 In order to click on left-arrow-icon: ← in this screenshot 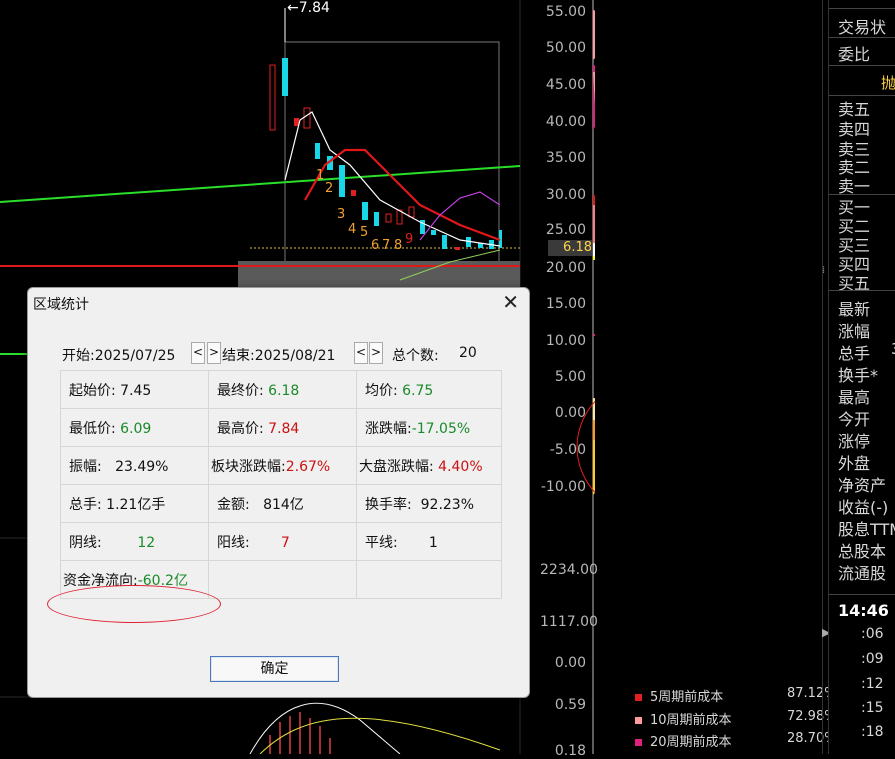, I will do `click(293, 8)`.